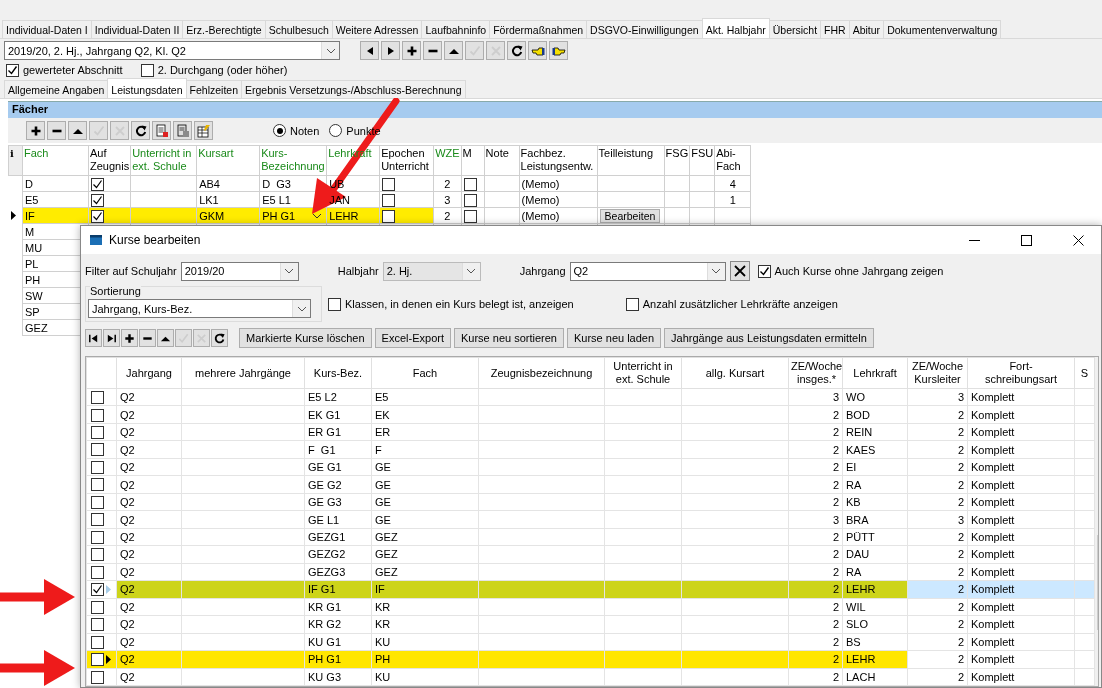  Describe the element at coordinates (199, 308) in the screenshot. I see `sort-dropdown: Jahrgang, Kurs-Bez.` at that location.